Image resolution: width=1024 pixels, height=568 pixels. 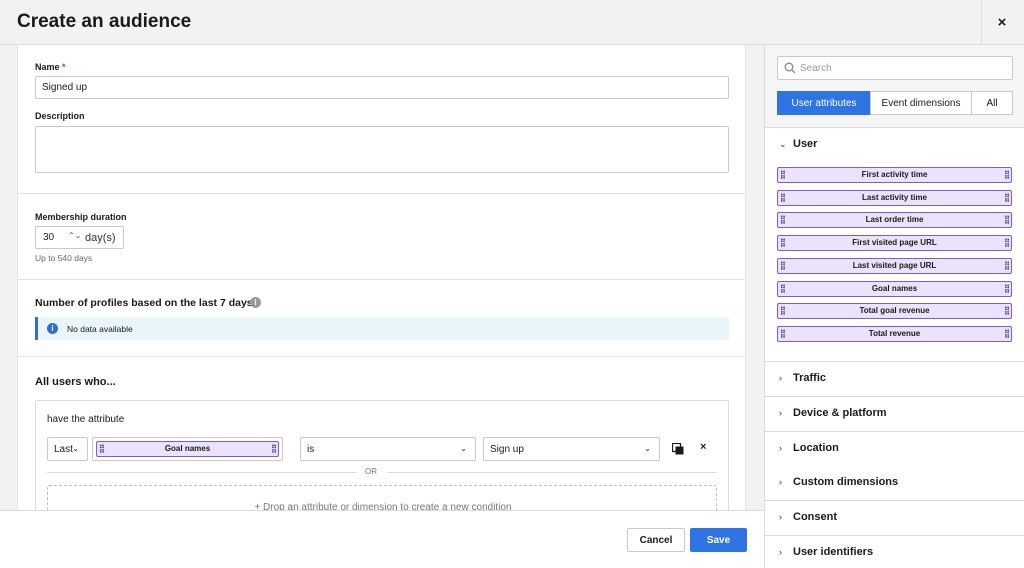 What do you see at coordinates (50, 67) in the screenshot?
I see `name-label: Name *` at bounding box center [50, 67].